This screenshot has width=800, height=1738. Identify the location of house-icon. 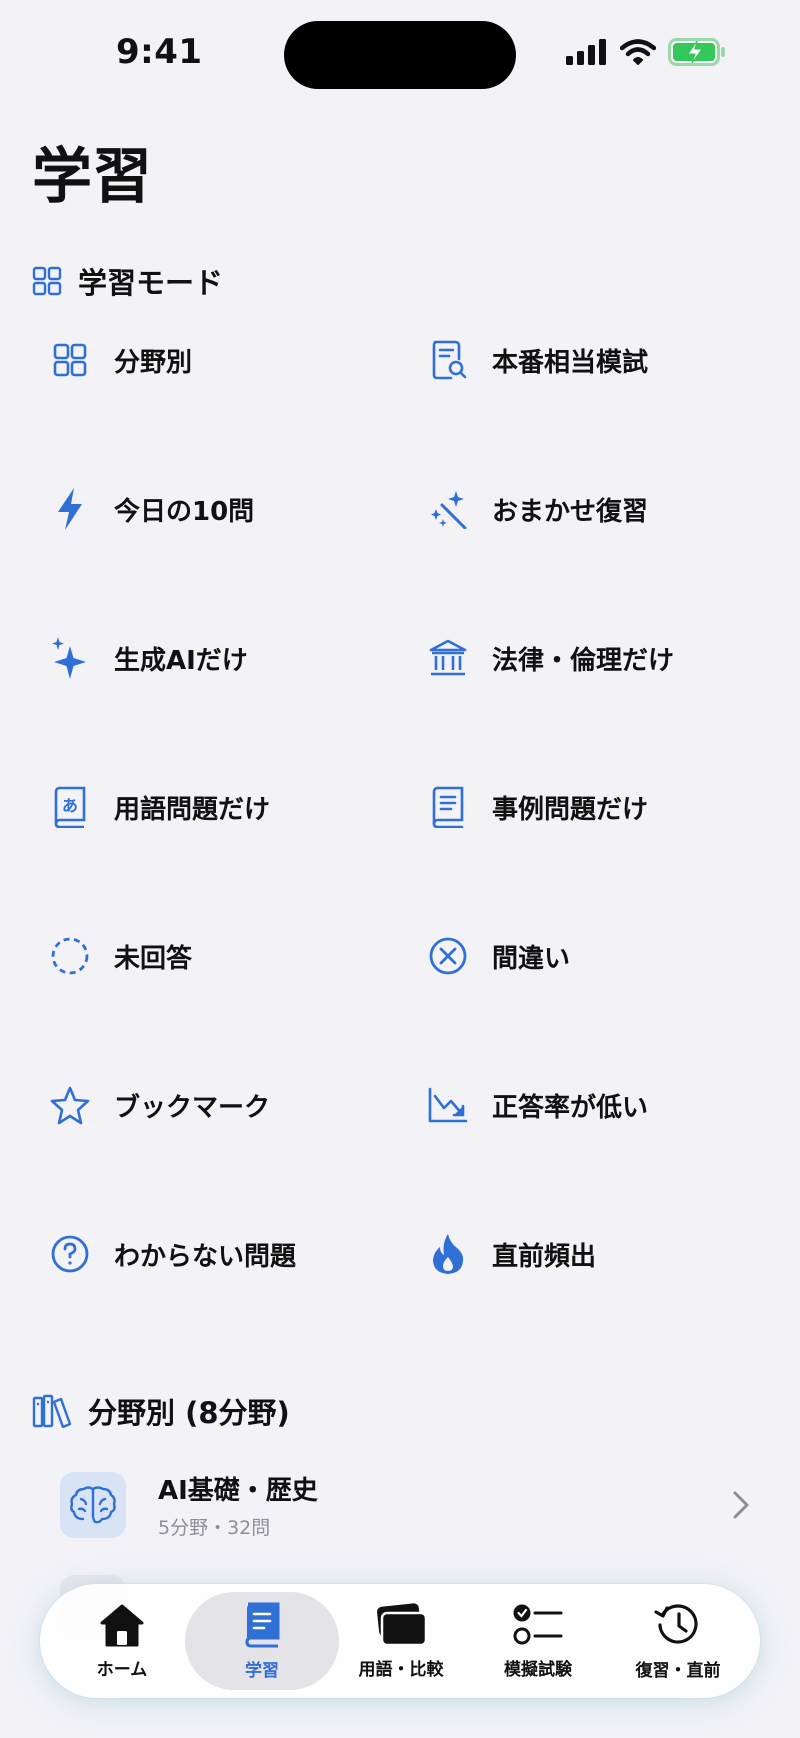
(122, 1627).